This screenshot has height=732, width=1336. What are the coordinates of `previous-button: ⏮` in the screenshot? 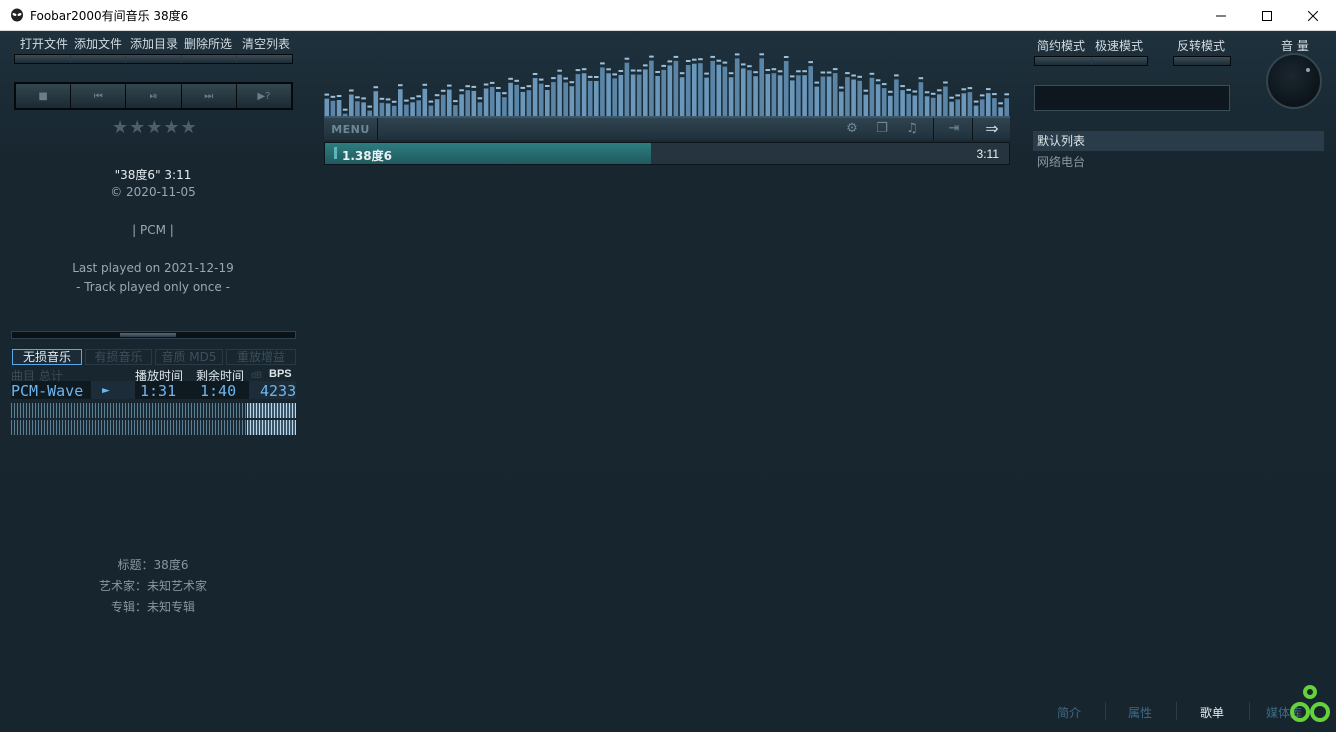 It's located at (98, 96).